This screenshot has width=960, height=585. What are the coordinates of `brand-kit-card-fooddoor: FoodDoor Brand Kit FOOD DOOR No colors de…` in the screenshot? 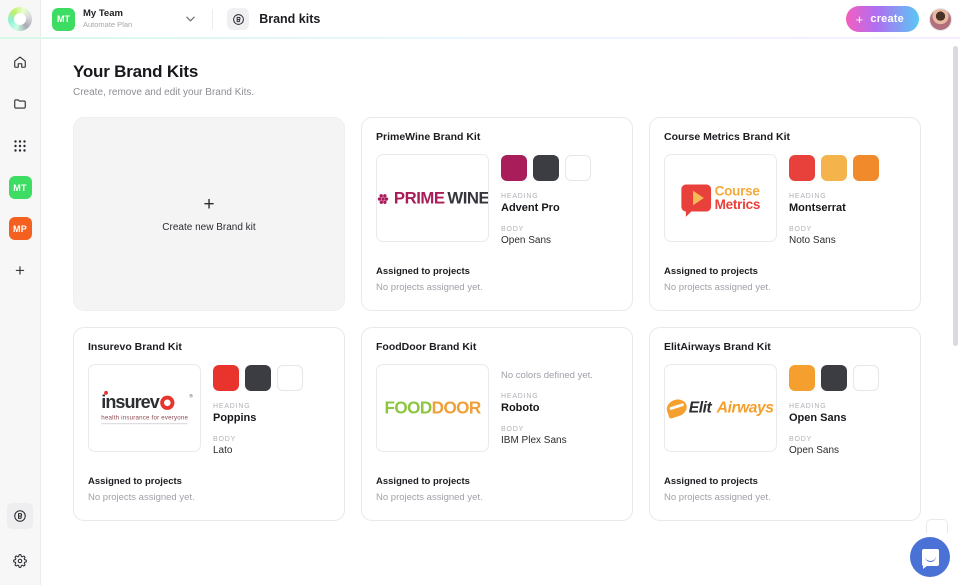 It's located at (497, 424).